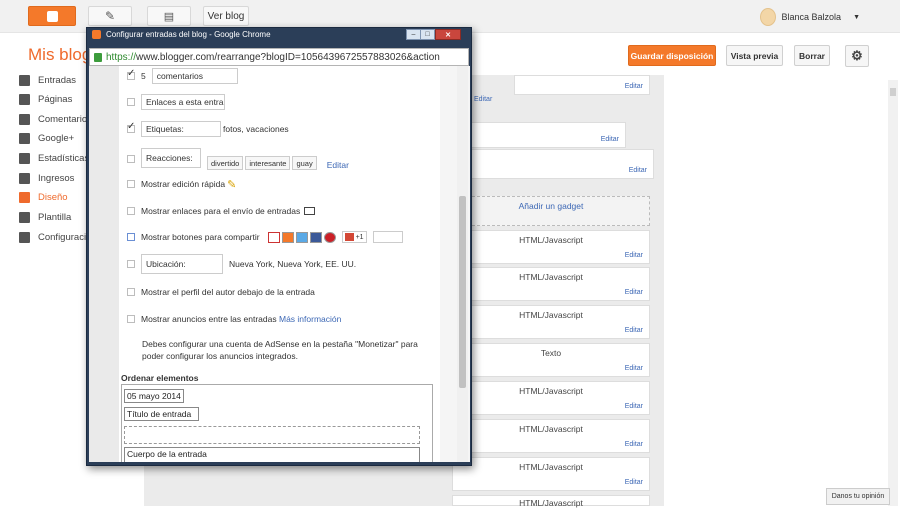 The height and width of the screenshot is (508, 900). I want to click on sidebar-item-label: Comentarios, so click(65, 119).